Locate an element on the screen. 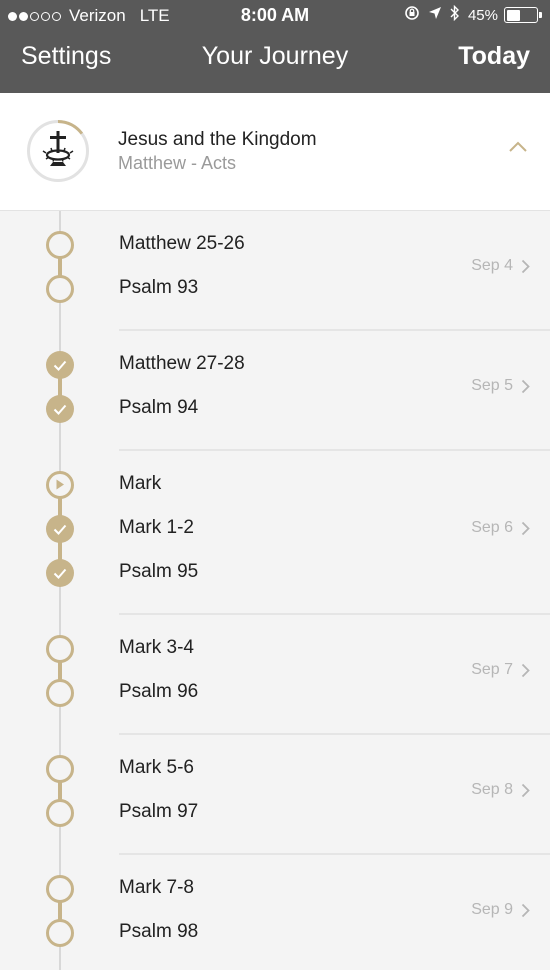 This screenshot has height=970, width=550. location-arrow-icon is located at coordinates (435, 15).